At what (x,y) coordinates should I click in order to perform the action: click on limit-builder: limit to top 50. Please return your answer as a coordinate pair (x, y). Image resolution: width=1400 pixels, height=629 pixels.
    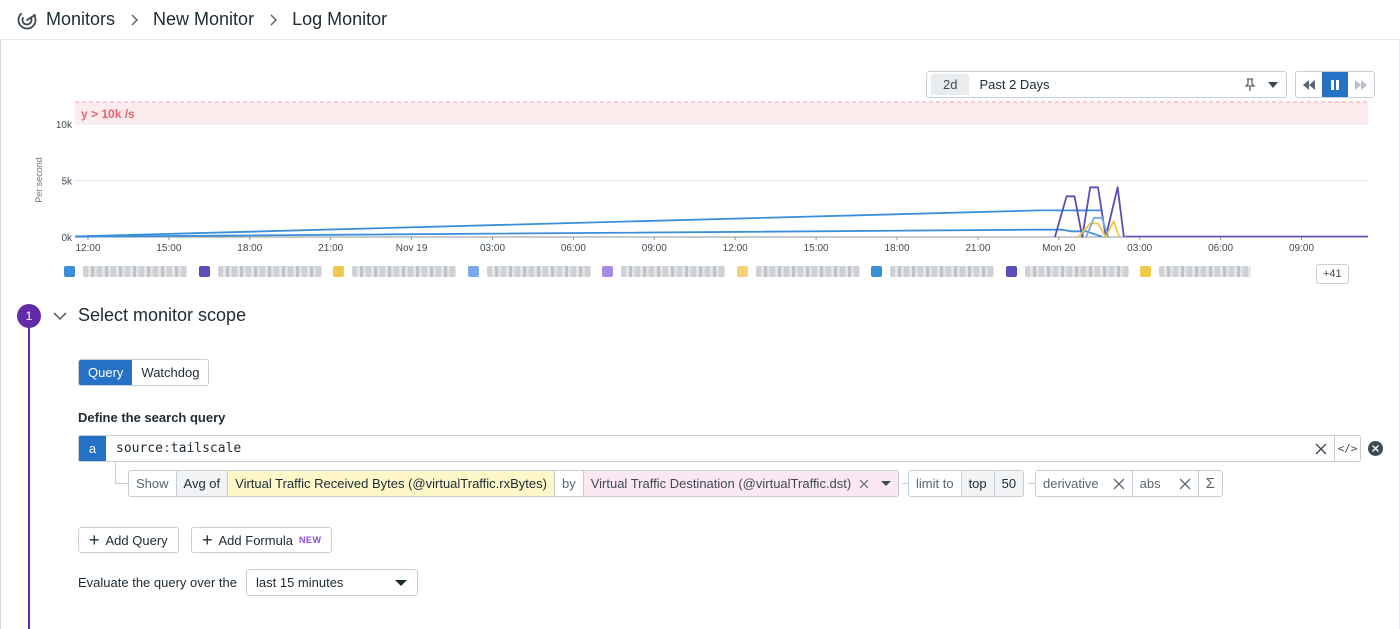
    Looking at the image, I should click on (966, 483).